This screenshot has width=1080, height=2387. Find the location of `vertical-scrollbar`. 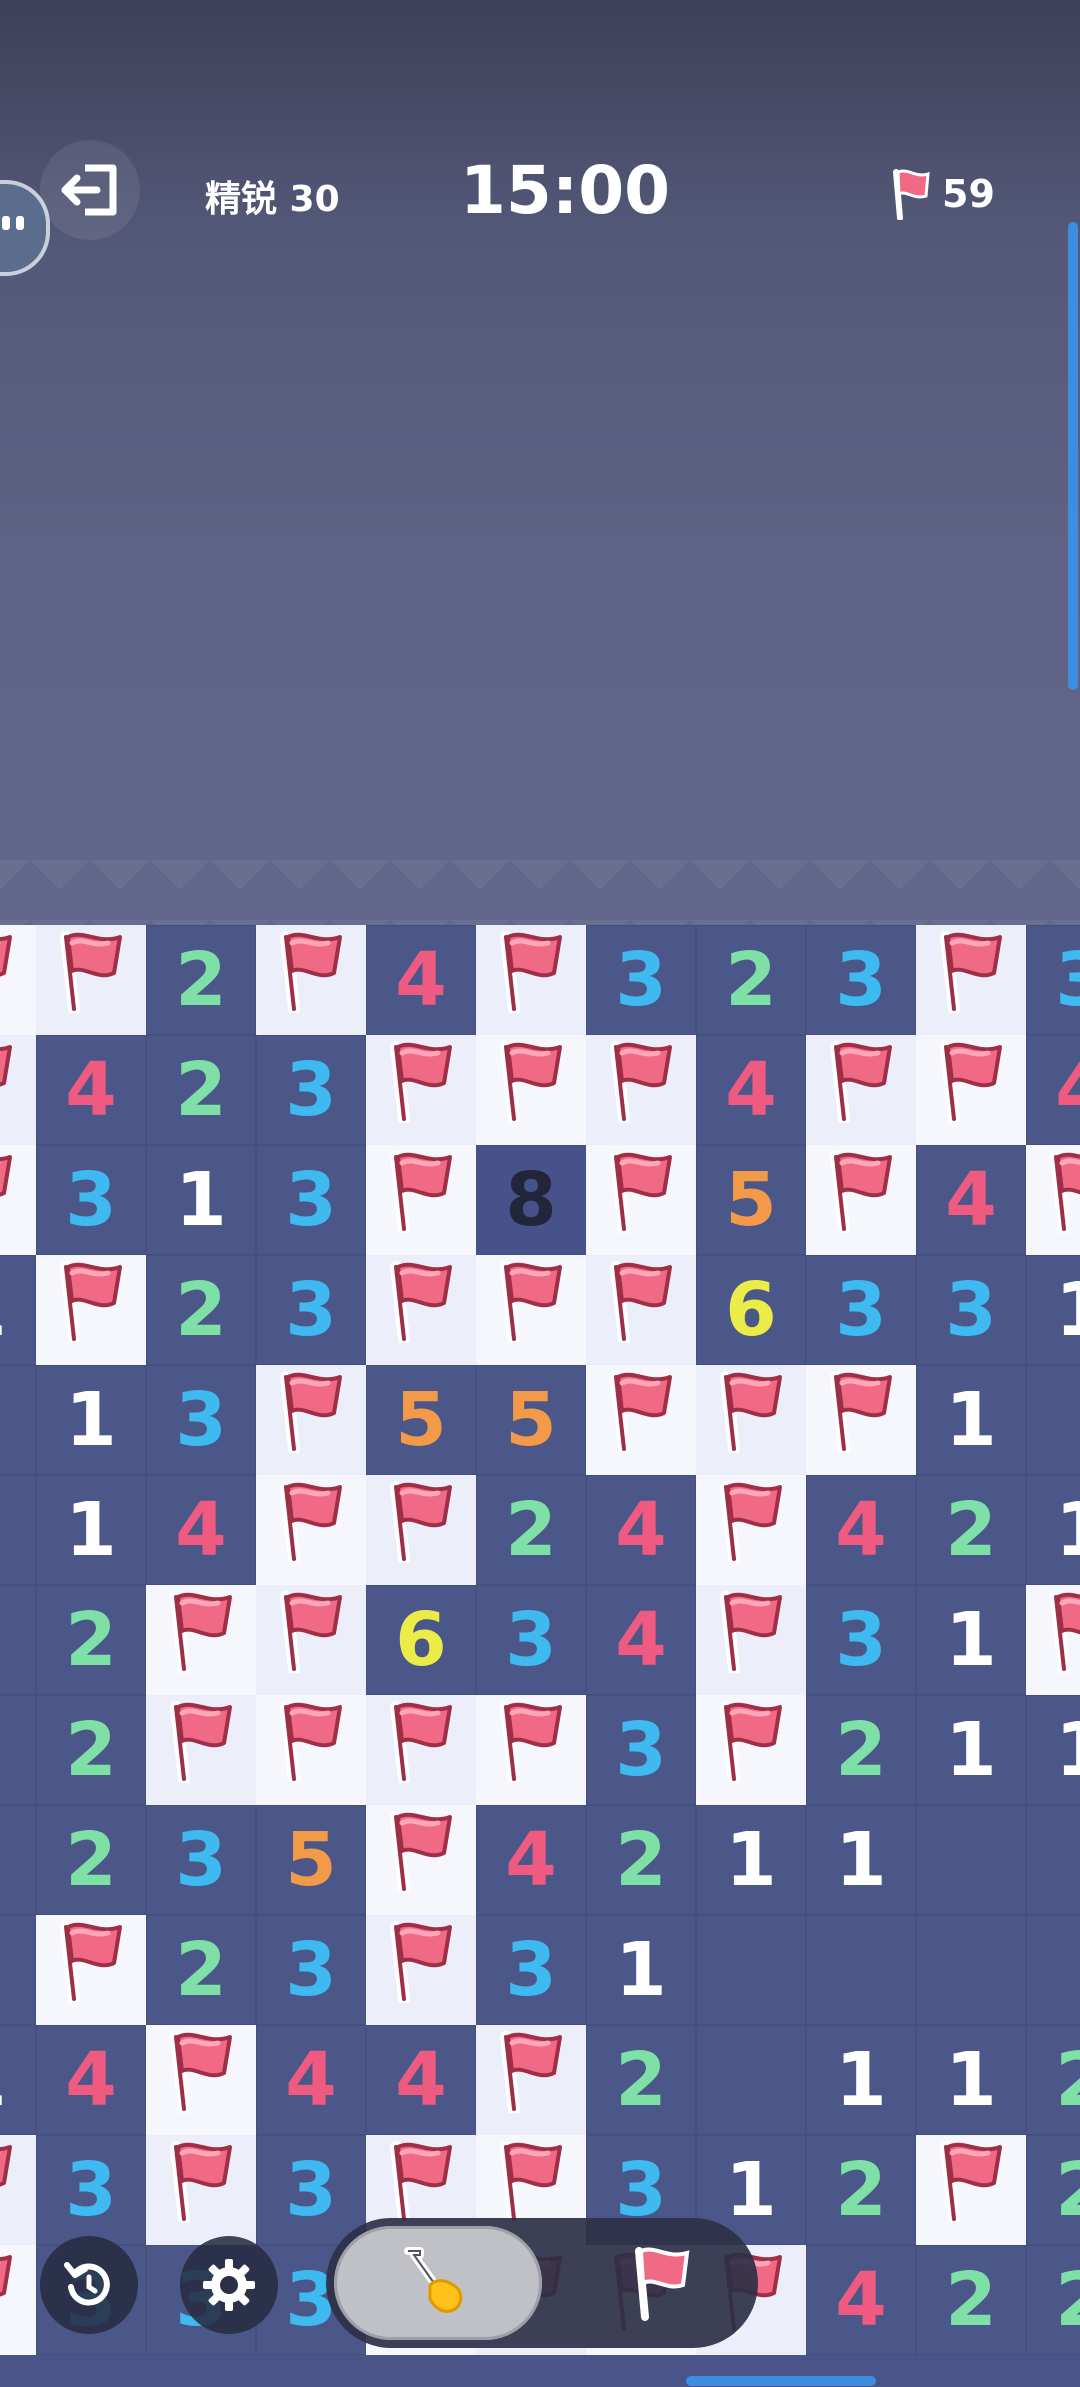

vertical-scrollbar is located at coordinates (1073, 456).